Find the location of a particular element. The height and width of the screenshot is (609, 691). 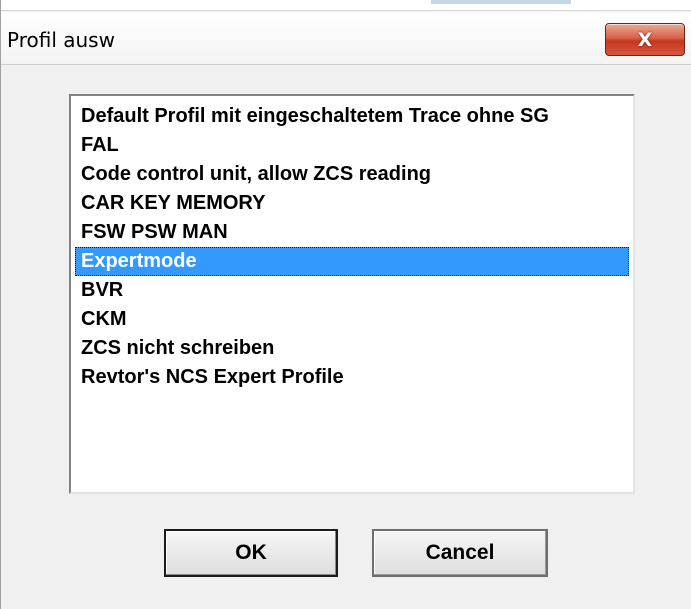

ok-button: OK is located at coordinates (251, 553).